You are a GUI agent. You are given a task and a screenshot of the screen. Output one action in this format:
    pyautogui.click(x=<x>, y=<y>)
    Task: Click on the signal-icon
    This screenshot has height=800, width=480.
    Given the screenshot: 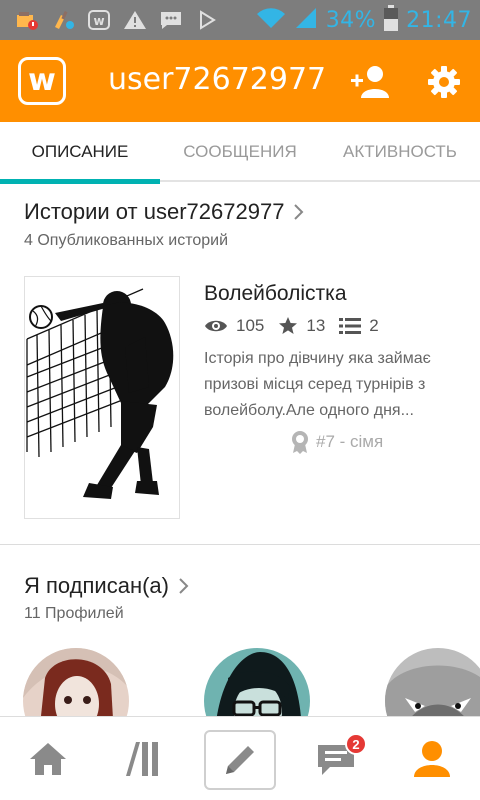 What is the action you would take?
    pyautogui.click(x=306, y=20)
    